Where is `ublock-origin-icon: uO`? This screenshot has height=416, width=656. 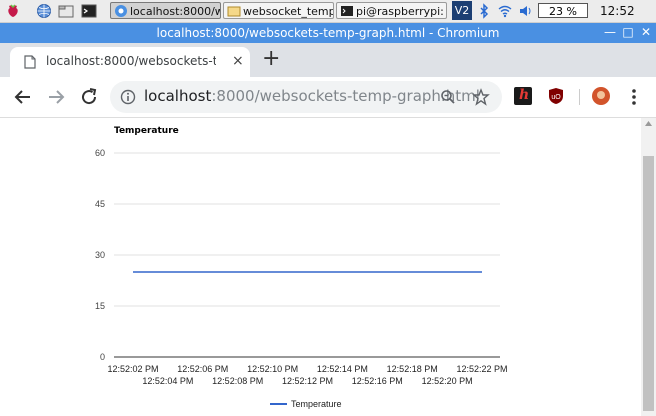
ublock-origin-icon: uO is located at coordinates (556, 96).